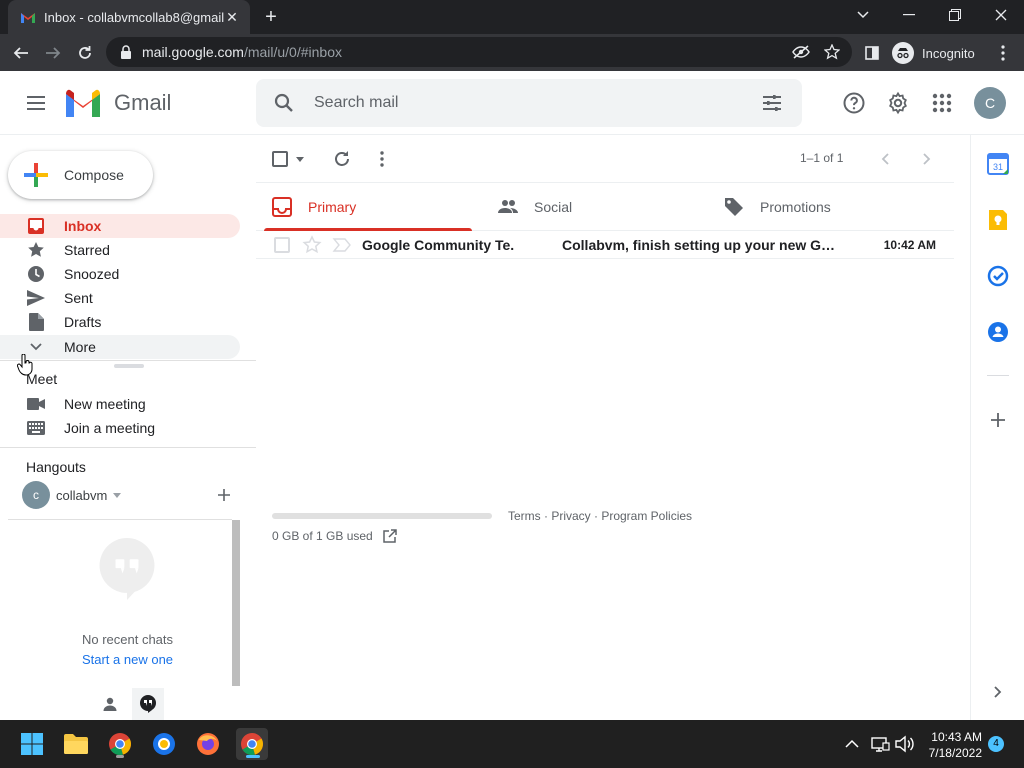 This screenshot has height=768, width=1024. I want to click on new-conversation-plus-icon, so click(224, 495).